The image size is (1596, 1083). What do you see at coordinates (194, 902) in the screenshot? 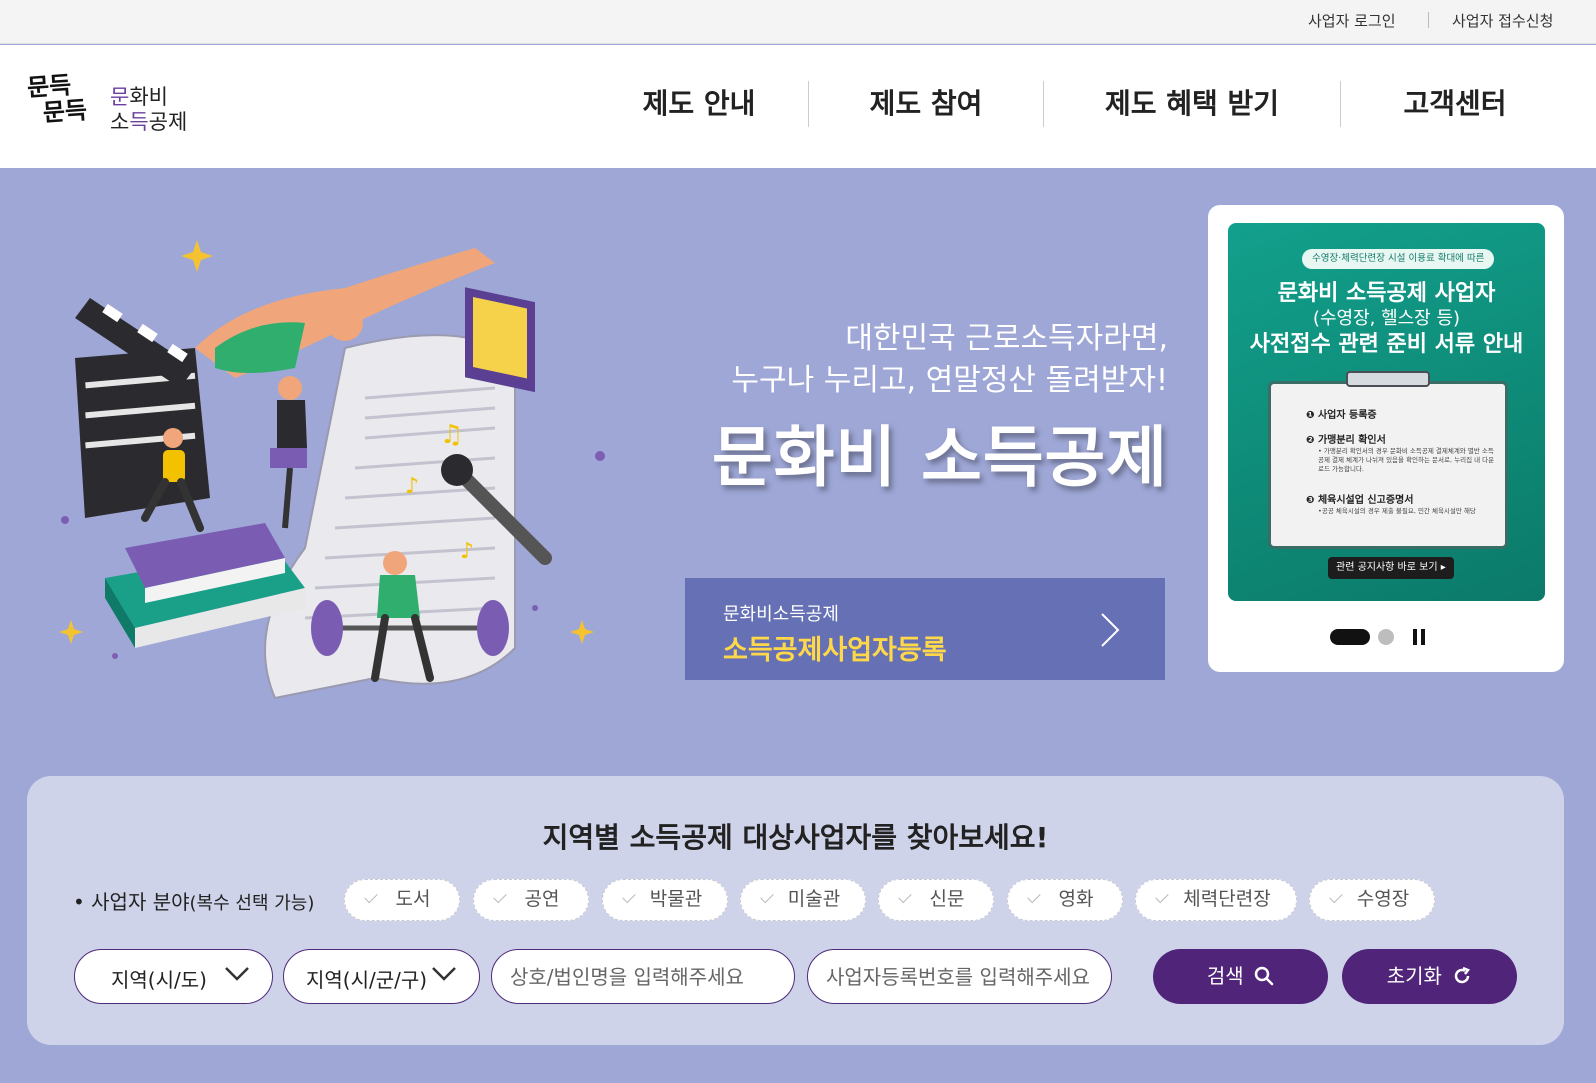
I see `category-label: • 사업자 분야(복수 선택 가능)` at bounding box center [194, 902].